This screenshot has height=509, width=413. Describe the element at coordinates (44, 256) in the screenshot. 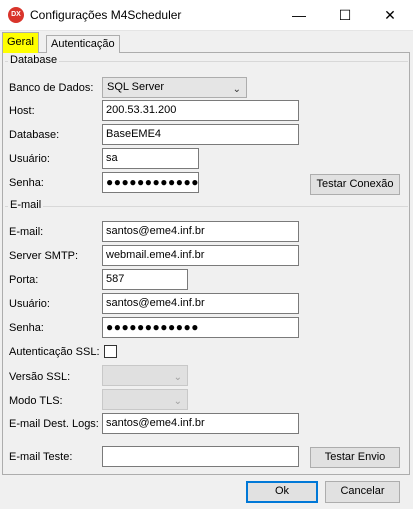

I see `smtp-label: Server SMTP:` at that location.